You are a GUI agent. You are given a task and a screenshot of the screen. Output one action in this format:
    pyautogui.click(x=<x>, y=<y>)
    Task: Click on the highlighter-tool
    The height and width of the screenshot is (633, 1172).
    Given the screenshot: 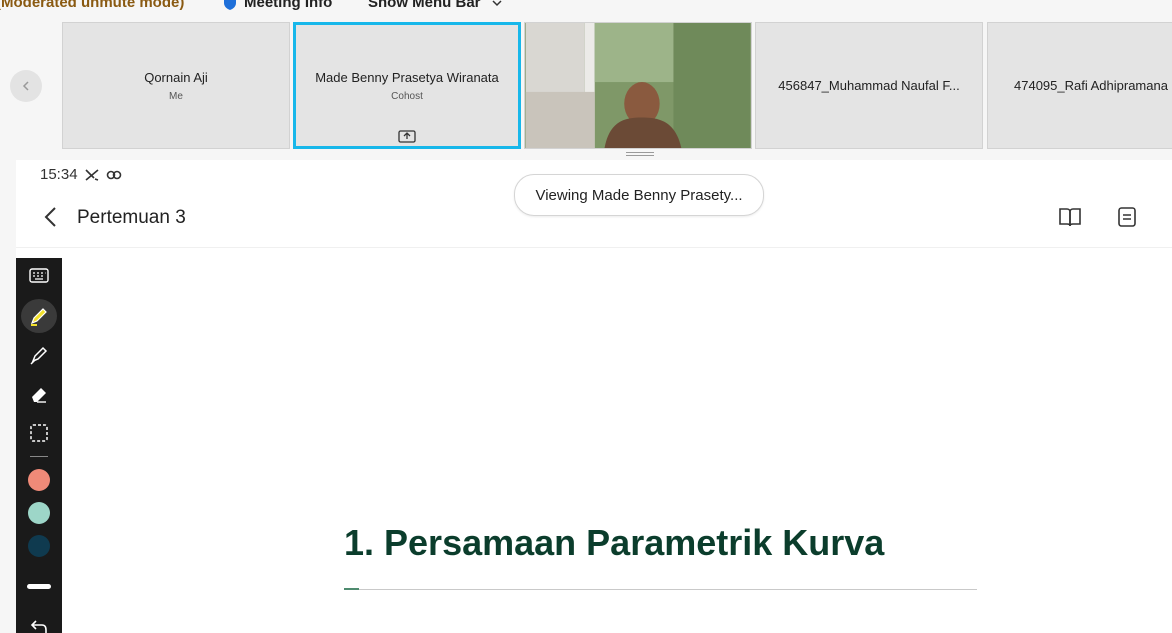 What is the action you would take?
    pyautogui.click(x=39, y=316)
    